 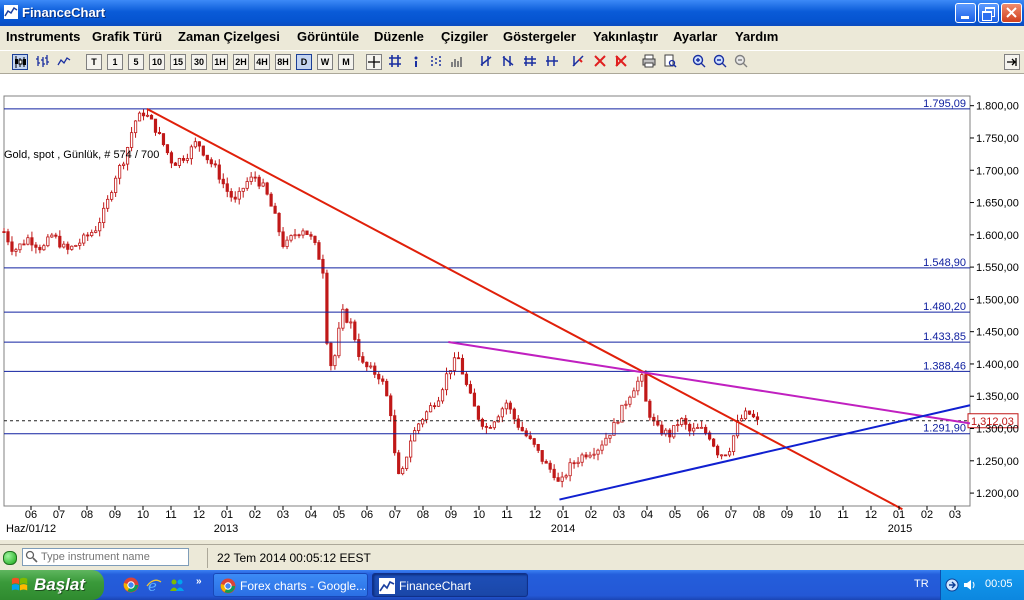 What do you see at coordinates (64, 12) in the screenshot?
I see `window-title: FinanceChart` at bounding box center [64, 12].